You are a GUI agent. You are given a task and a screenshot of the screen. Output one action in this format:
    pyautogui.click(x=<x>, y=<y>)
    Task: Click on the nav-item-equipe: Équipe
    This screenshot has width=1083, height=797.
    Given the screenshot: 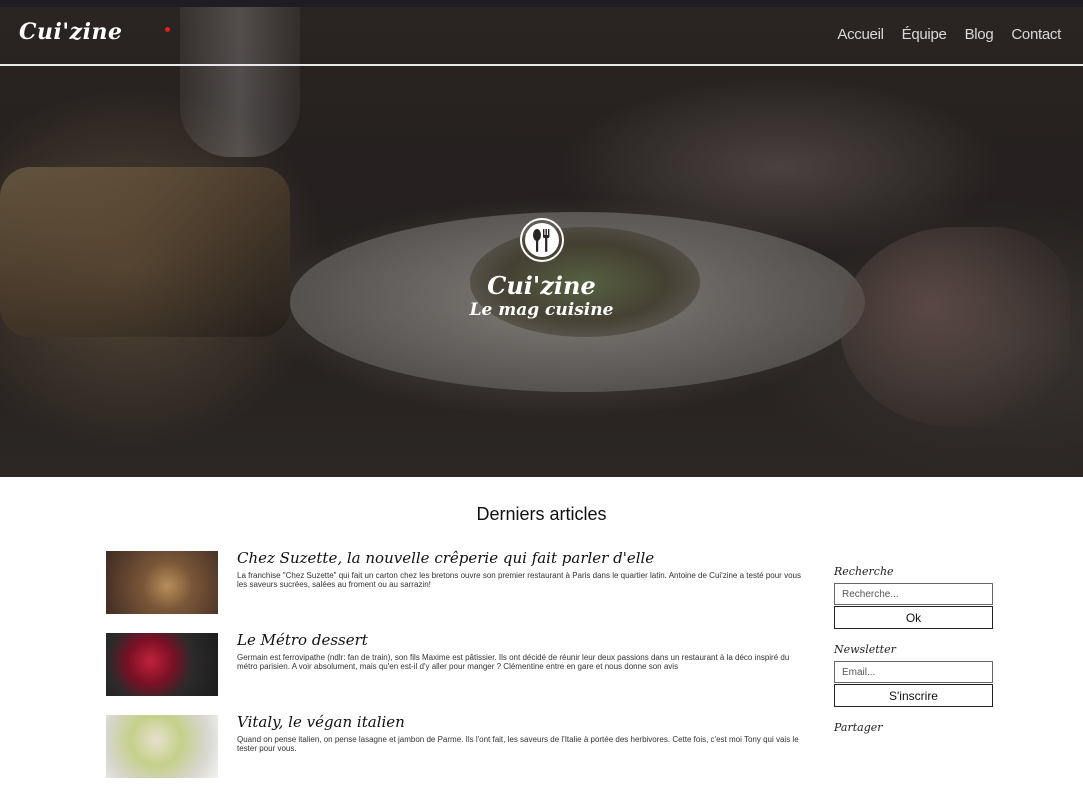 What is the action you would take?
    pyautogui.click(x=924, y=34)
    